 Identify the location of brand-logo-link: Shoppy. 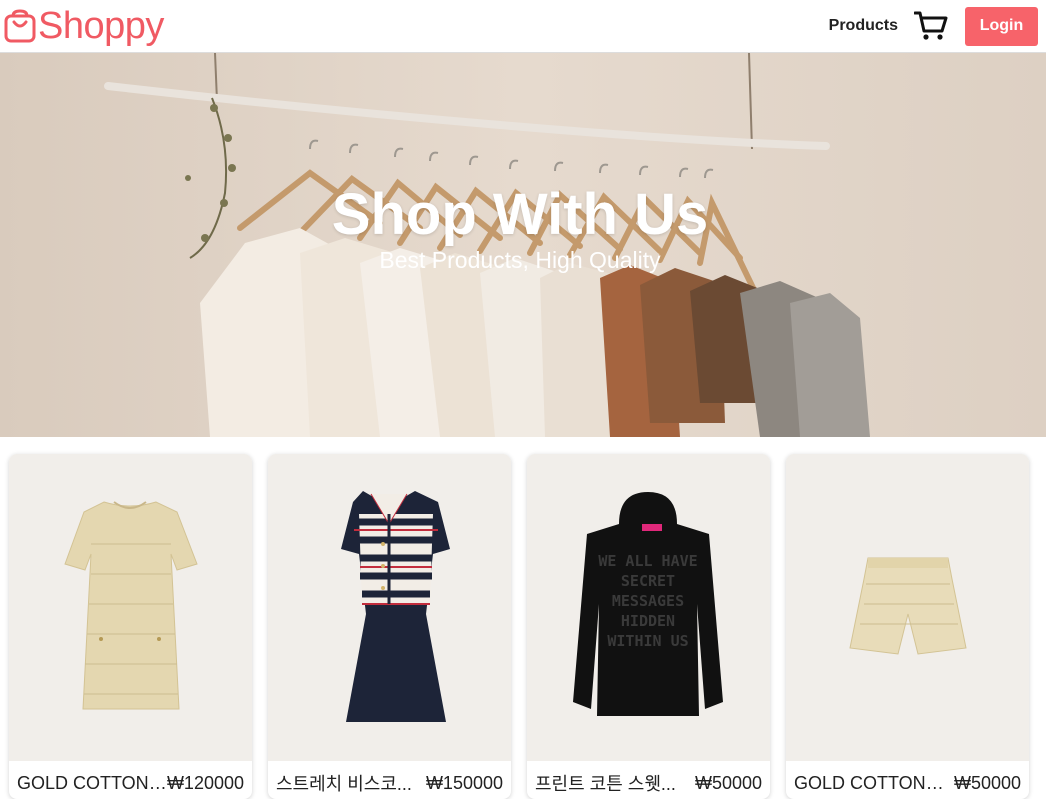
(84, 26).